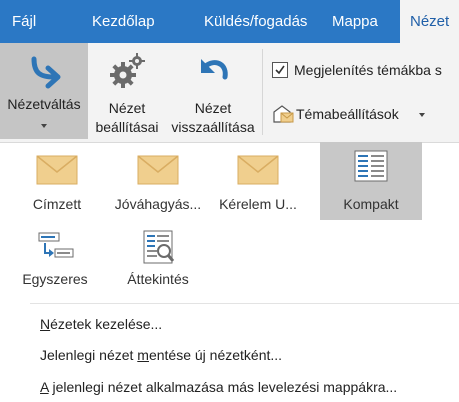 This screenshot has height=402, width=459. What do you see at coordinates (127, 108) in the screenshot?
I see `view-settings-label-1: Nézet` at bounding box center [127, 108].